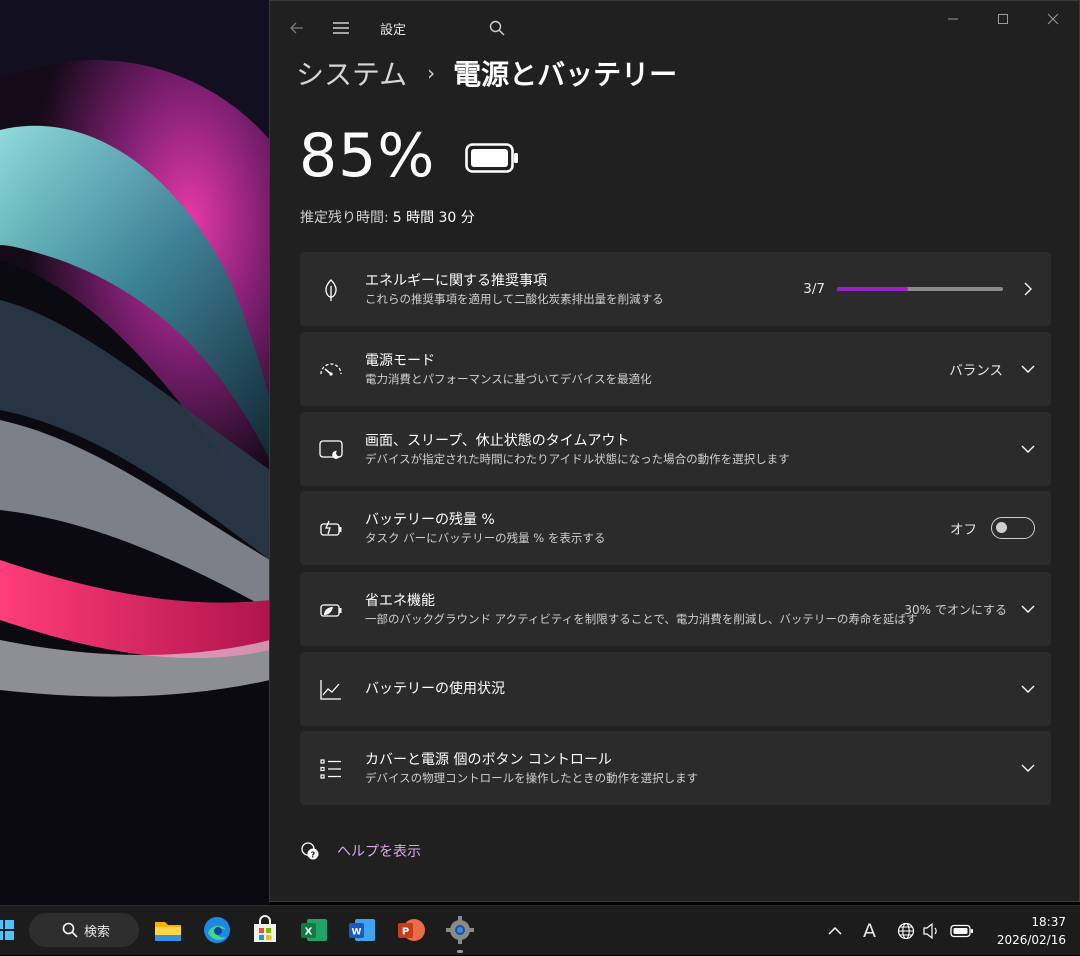  What do you see at coordinates (485, 538) in the screenshot?
I see `battery-percentage-subtitle: タスク バーにバッテリーの残量 % を表示する` at bounding box center [485, 538].